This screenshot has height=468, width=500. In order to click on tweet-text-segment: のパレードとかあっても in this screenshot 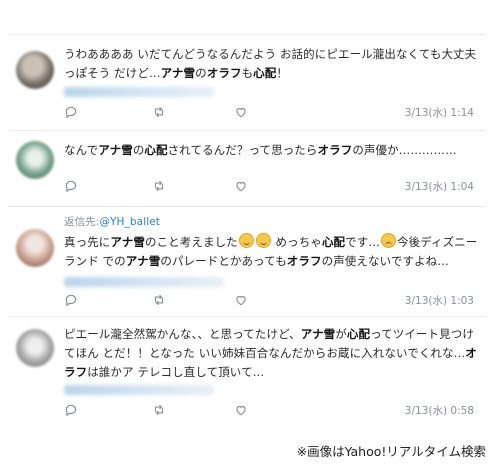, I will do `click(223, 261)`.